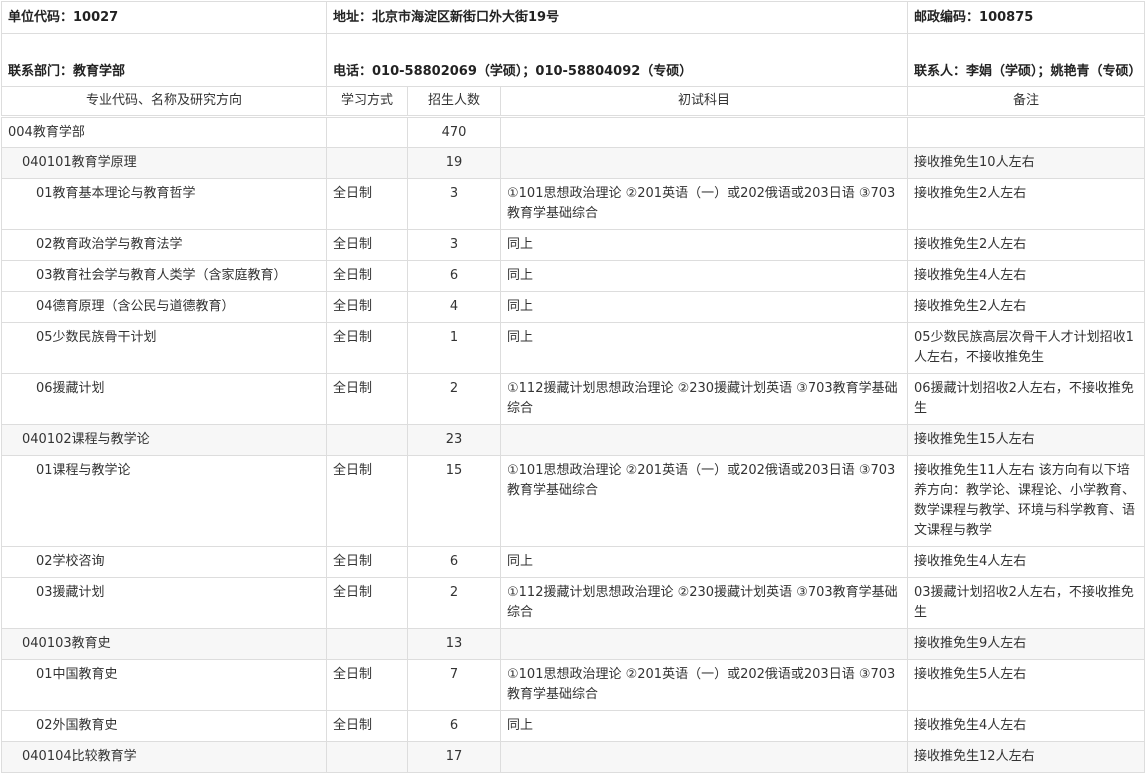  What do you see at coordinates (617, 60) in the screenshot?
I see `phone: 电话：010-58802069（学硕）；010-58804092（专硕）` at bounding box center [617, 60].